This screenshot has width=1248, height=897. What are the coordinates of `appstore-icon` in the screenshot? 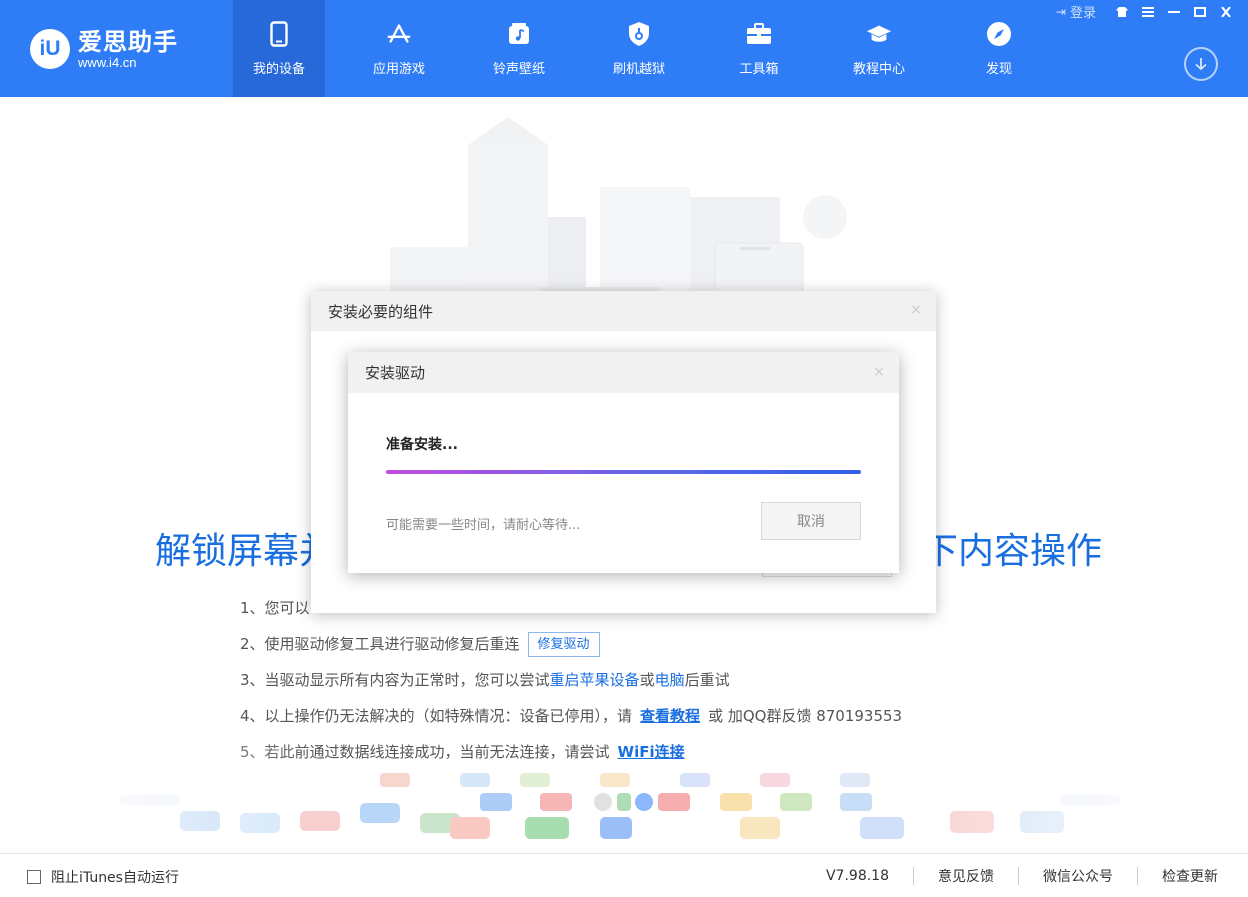 It's located at (399, 34).